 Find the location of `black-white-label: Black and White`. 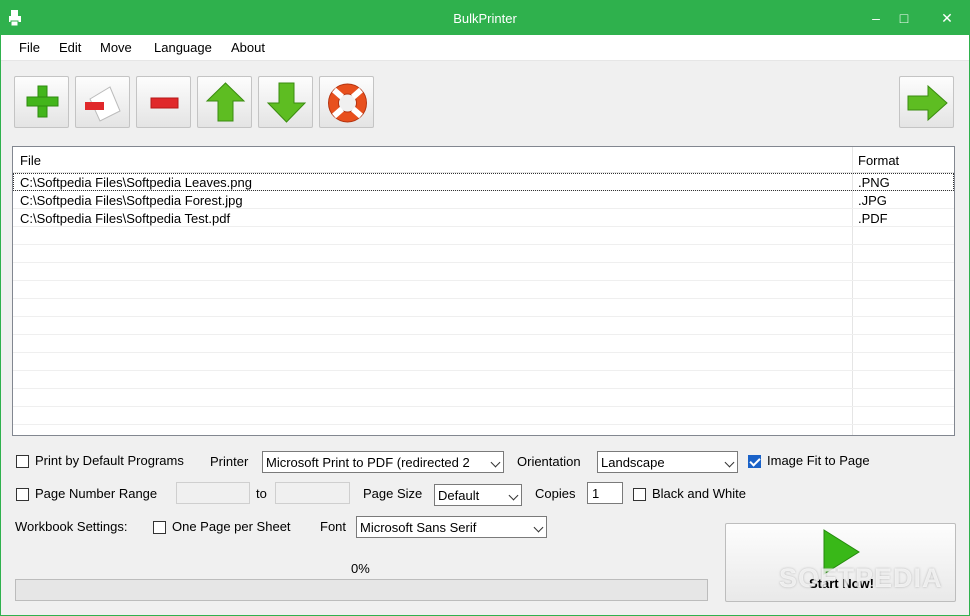

black-white-label: Black and White is located at coordinates (699, 493).